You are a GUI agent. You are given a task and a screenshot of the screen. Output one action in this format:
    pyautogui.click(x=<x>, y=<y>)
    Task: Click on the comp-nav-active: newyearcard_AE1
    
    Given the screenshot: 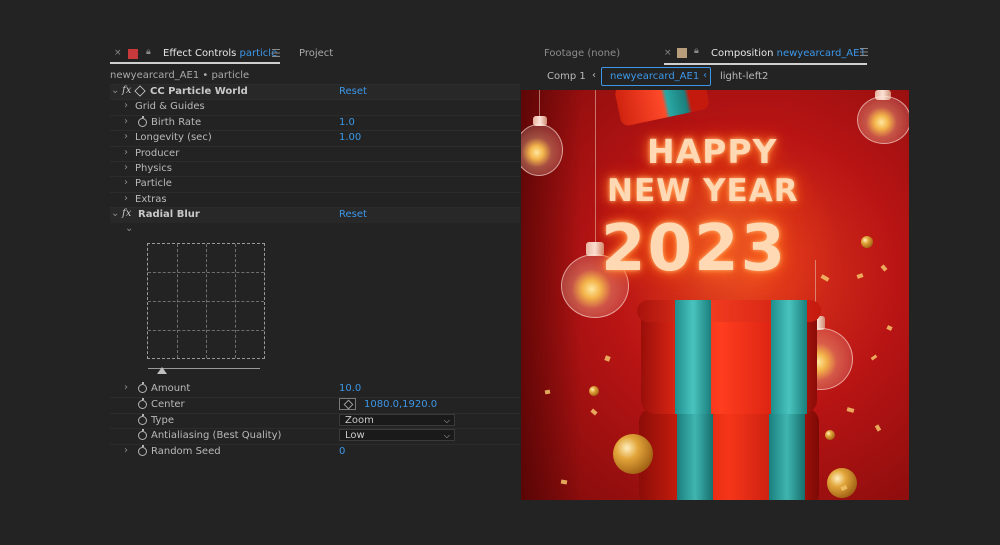 What is the action you would take?
    pyautogui.click(x=656, y=76)
    